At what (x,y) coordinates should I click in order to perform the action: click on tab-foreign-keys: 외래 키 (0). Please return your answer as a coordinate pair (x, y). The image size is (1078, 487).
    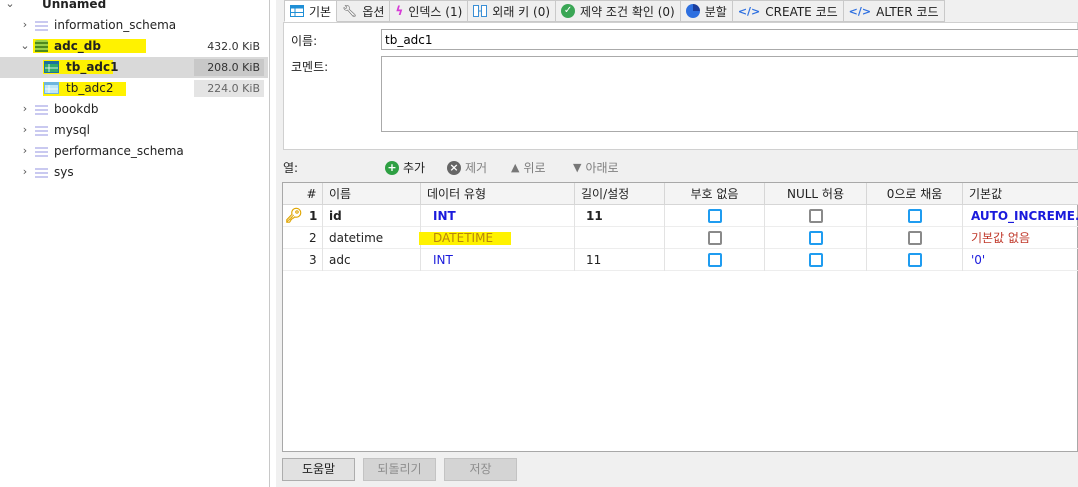
    Looking at the image, I should click on (512, 11).